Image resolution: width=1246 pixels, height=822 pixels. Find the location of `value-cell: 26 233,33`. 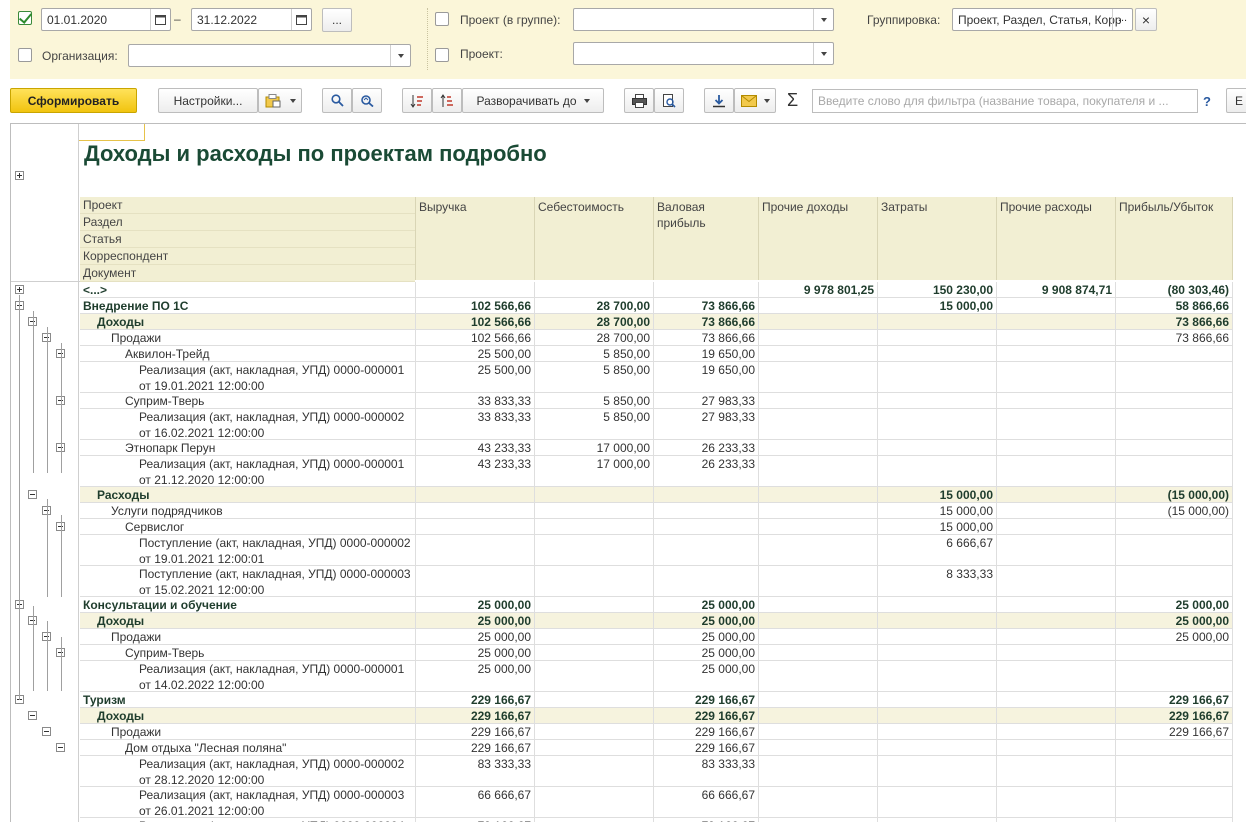

value-cell: 26 233,33 is located at coordinates (706, 447).